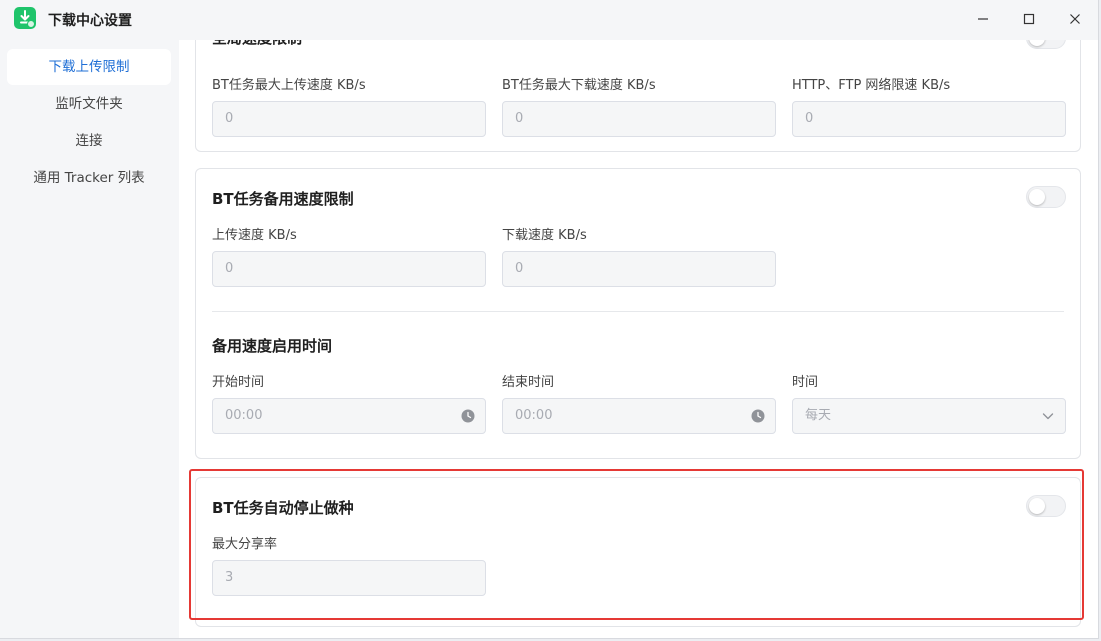 The width and height of the screenshot is (1101, 641). Describe the element at coordinates (549, 20) in the screenshot. I see `title-bar: 下载中心设置` at that location.